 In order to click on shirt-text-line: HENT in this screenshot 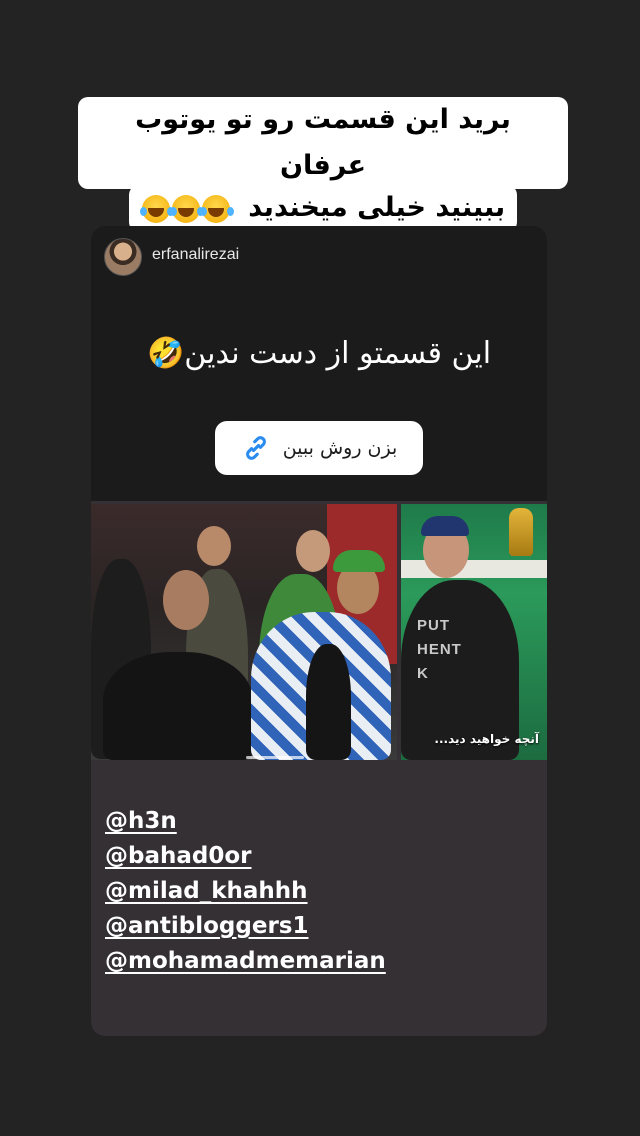, I will do `click(439, 649)`.